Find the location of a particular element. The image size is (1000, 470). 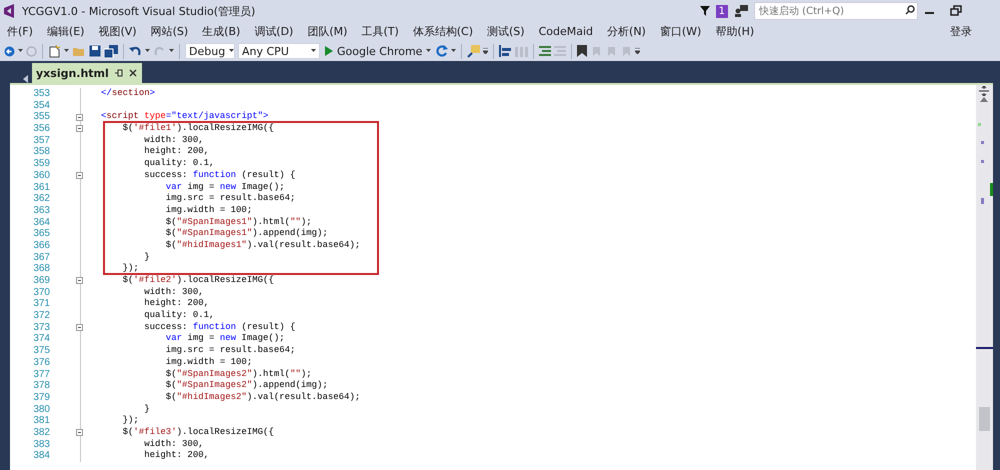

code-line: } is located at coordinates (146, 410).